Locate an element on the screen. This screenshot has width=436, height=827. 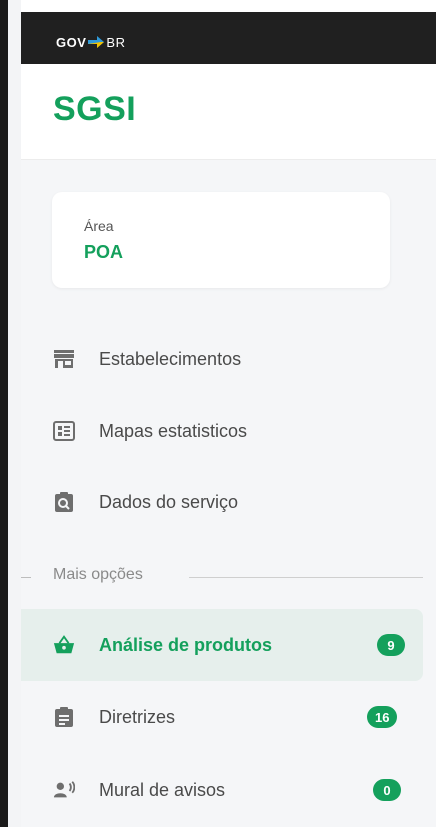
announcement-icon is located at coordinates (64, 790).